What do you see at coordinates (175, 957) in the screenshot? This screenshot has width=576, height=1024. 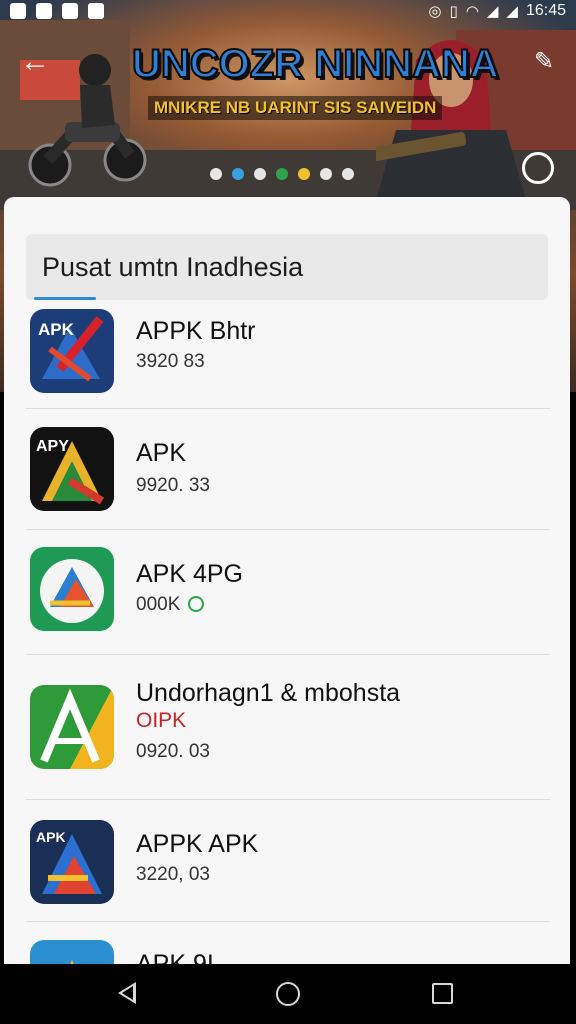 I see `app-title: APK 9I` at bounding box center [175, 957].